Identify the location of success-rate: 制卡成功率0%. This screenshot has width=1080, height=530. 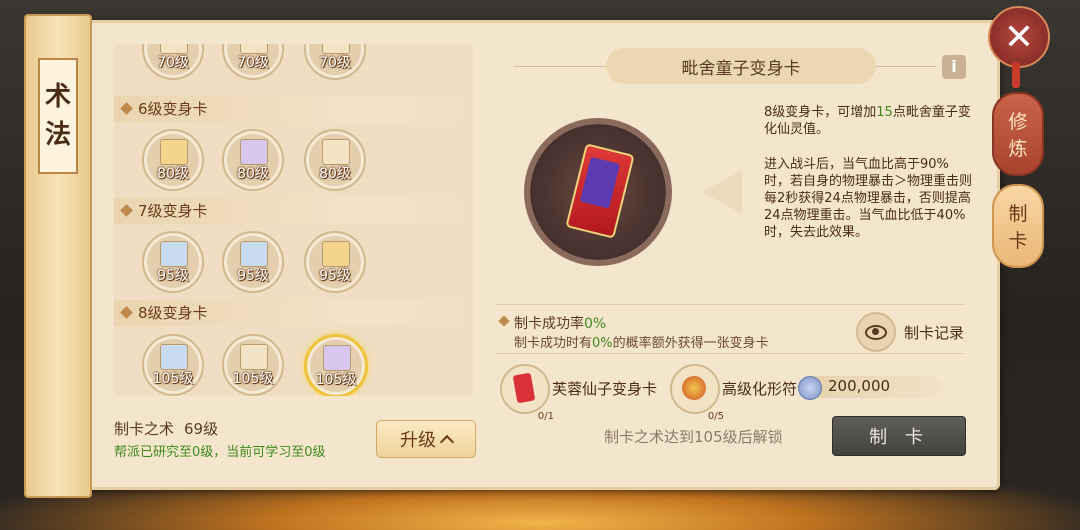
(560, 323).